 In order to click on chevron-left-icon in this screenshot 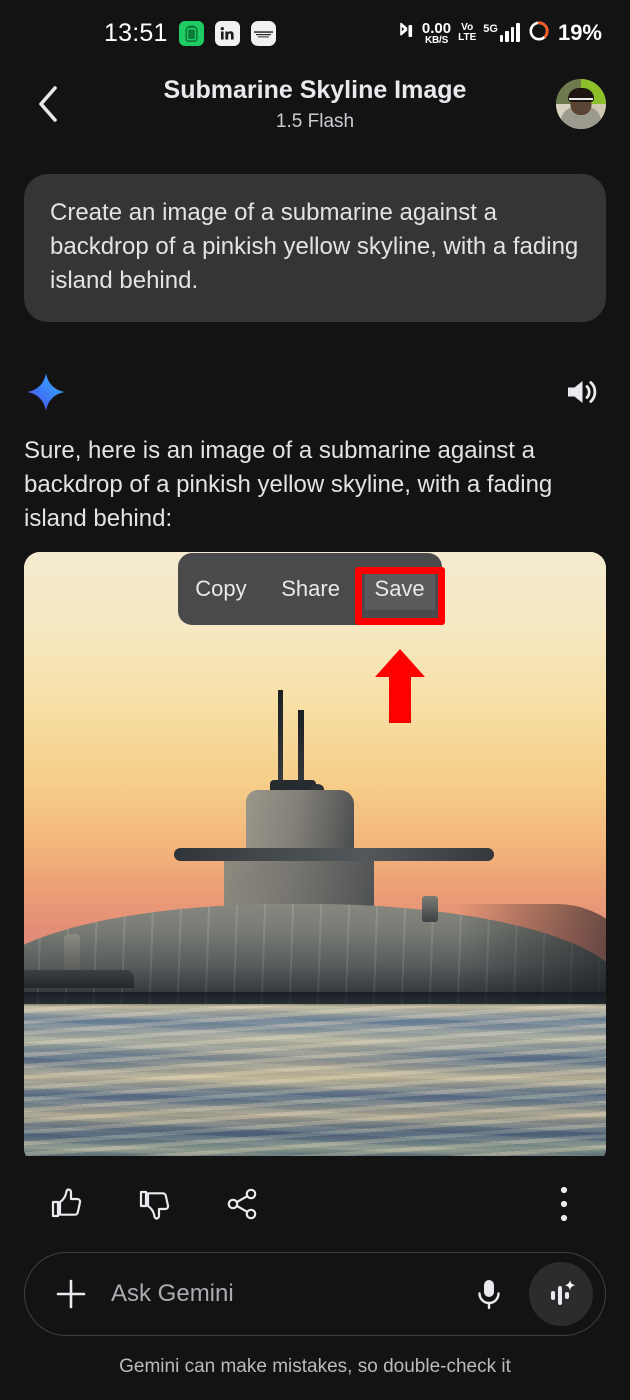, I will do `click(48, 104)`.